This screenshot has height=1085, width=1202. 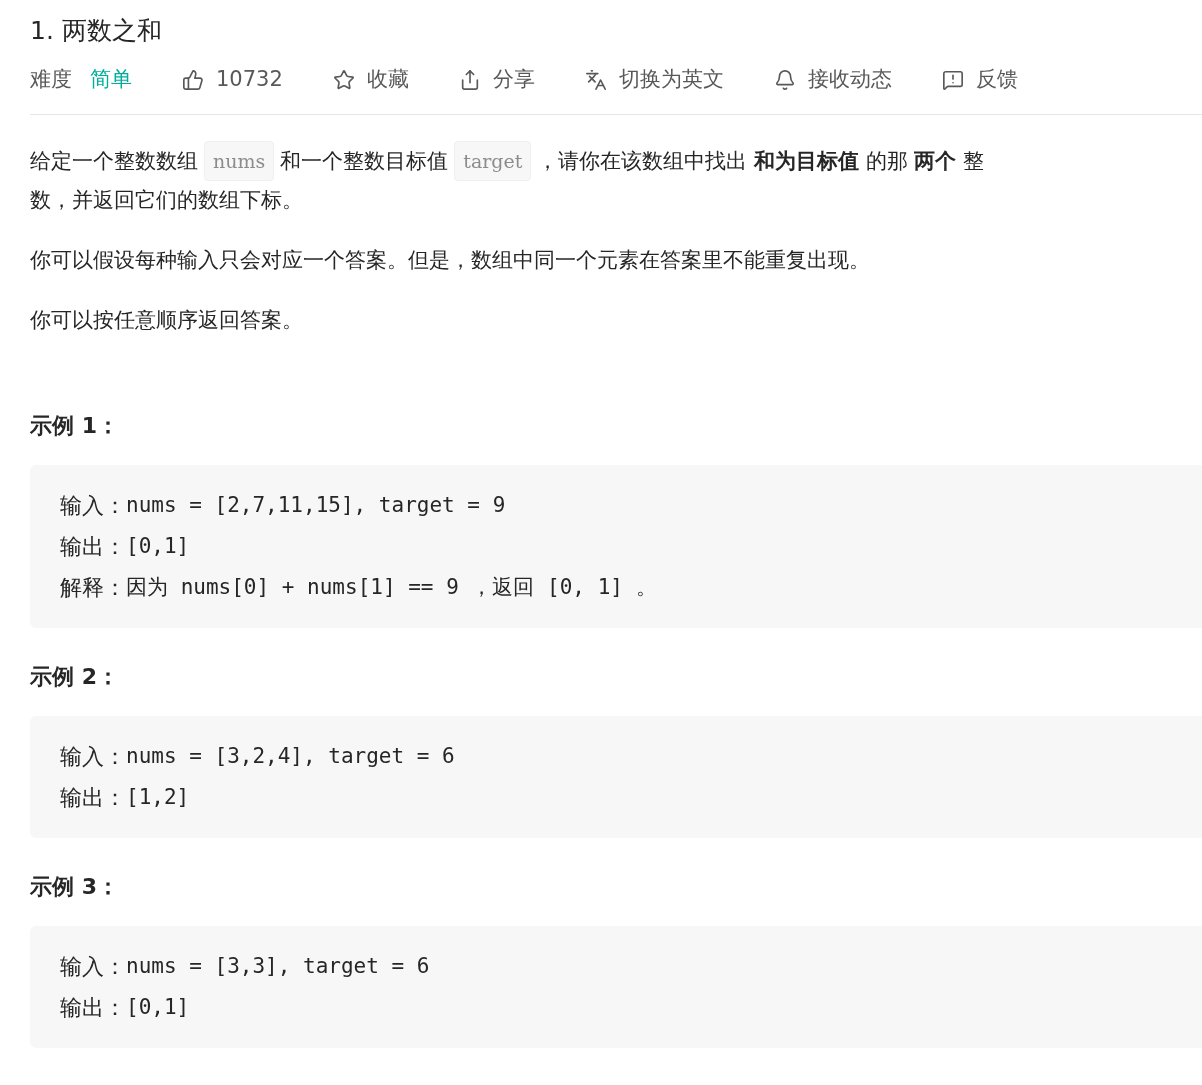 I want to click on feedback-icon, so click(x=952, y=79).